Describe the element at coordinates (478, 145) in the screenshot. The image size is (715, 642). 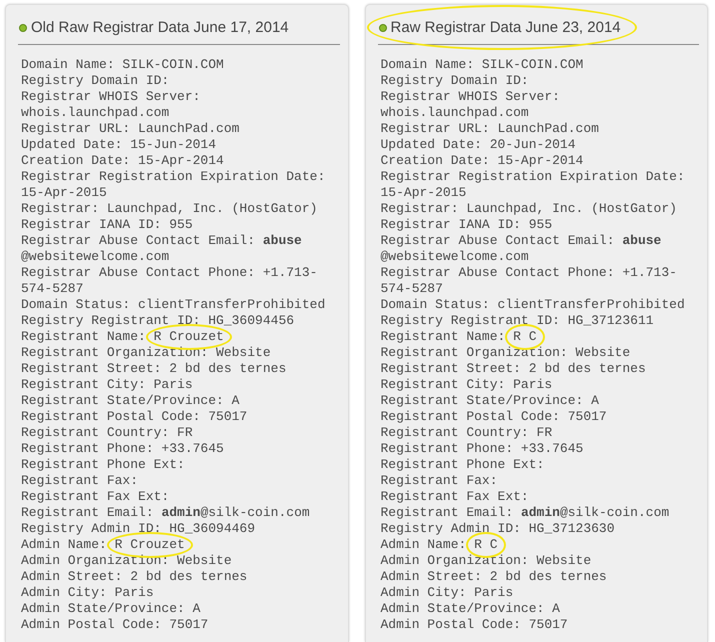
I see `whois-line: Updated Date: 20-Jun-2014` at that location.